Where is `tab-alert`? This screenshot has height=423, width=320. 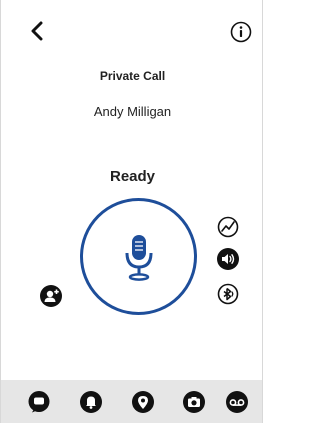 tab-alert is located at coordinates (91, 402).